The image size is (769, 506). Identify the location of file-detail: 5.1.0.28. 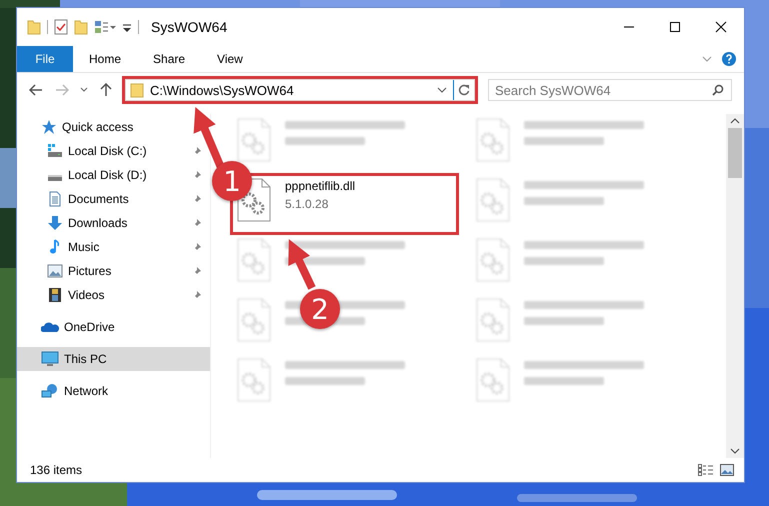
(307, 204).